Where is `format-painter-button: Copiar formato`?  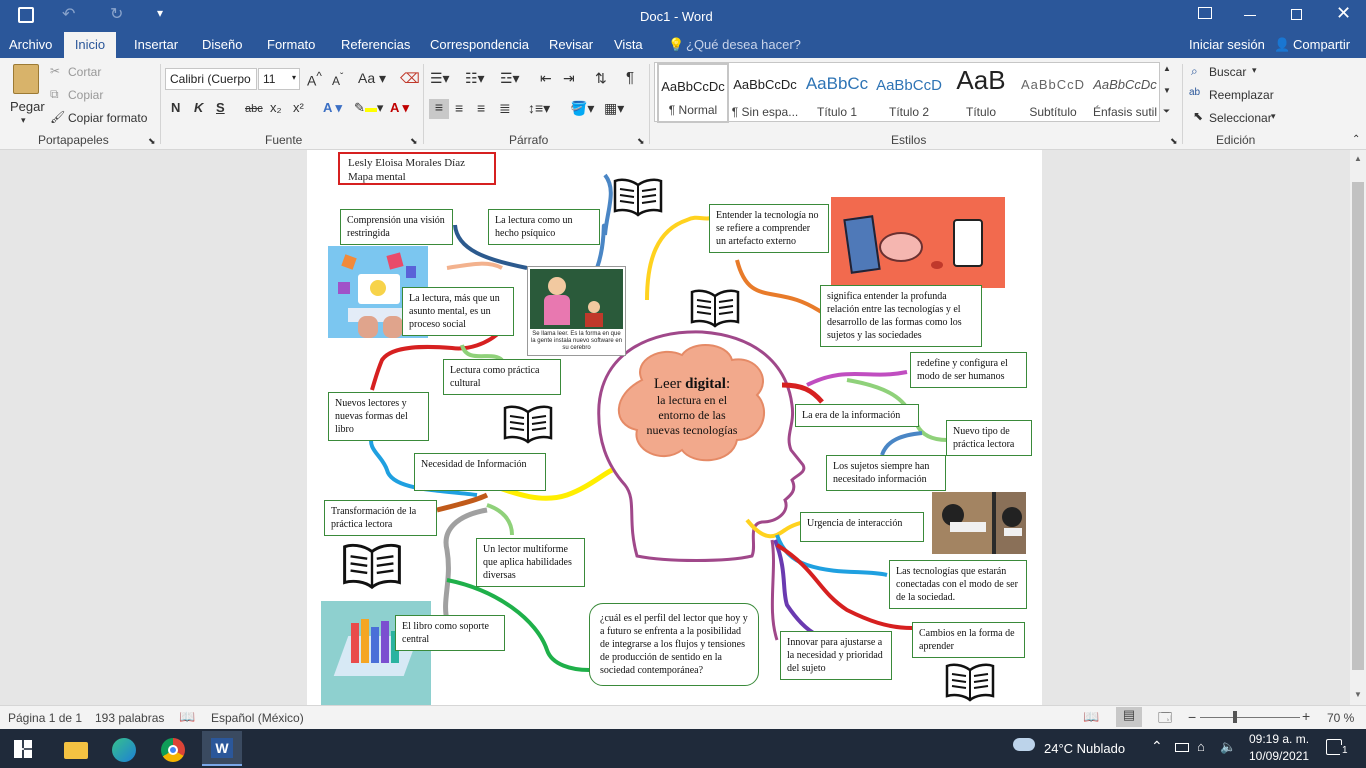 format-painter-button: Copiar formato is located at coordinates (107, 118).